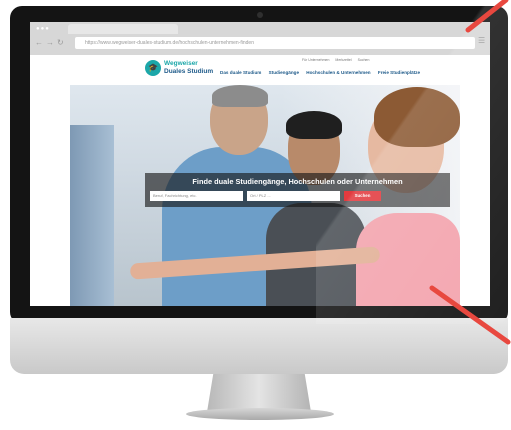  What do you see at coordinates (362, 196) in the screenshot?
I see `search-button: Suchen` at bounding box center [362, 196].